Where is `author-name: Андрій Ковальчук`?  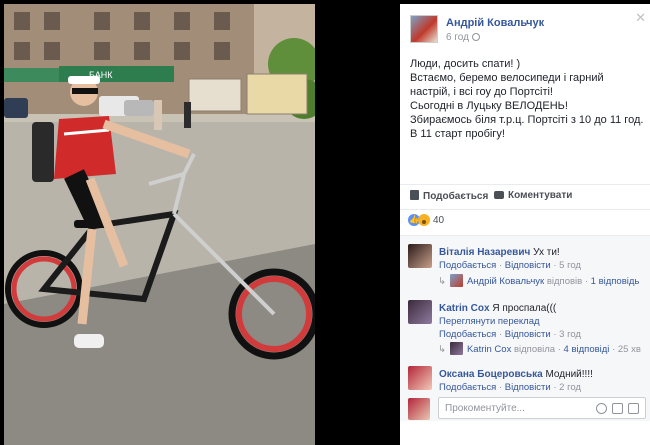
author-name: Андрій Ковальчук is located at coordinates (495, 23).